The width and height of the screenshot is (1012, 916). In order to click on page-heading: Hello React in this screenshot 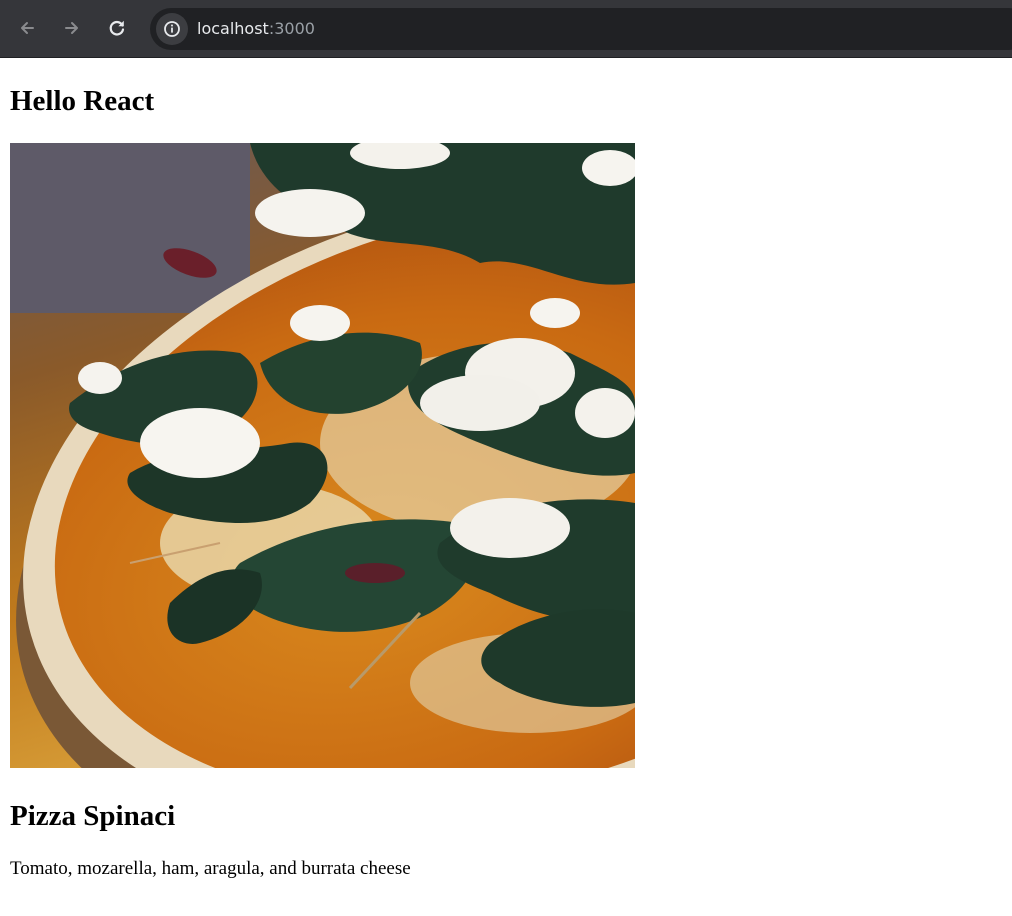, I will do `click(82, 101)`.